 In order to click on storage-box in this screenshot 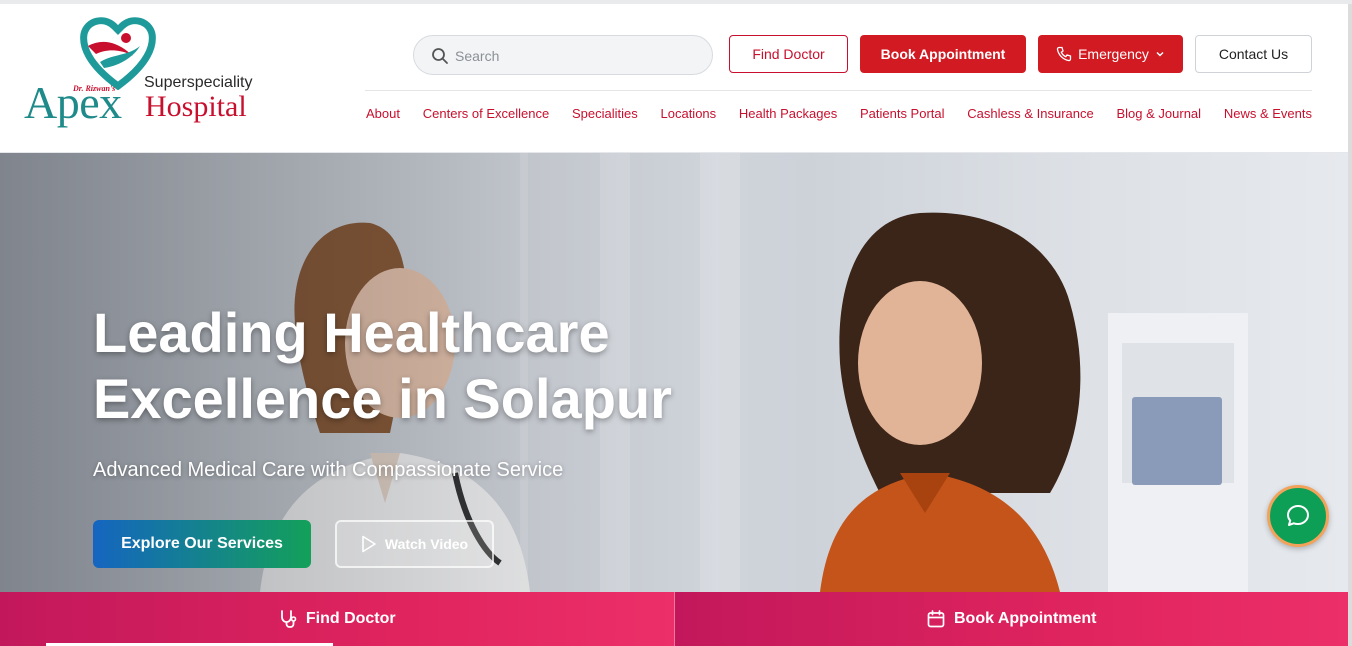, I will do `click(1177, 441)`.